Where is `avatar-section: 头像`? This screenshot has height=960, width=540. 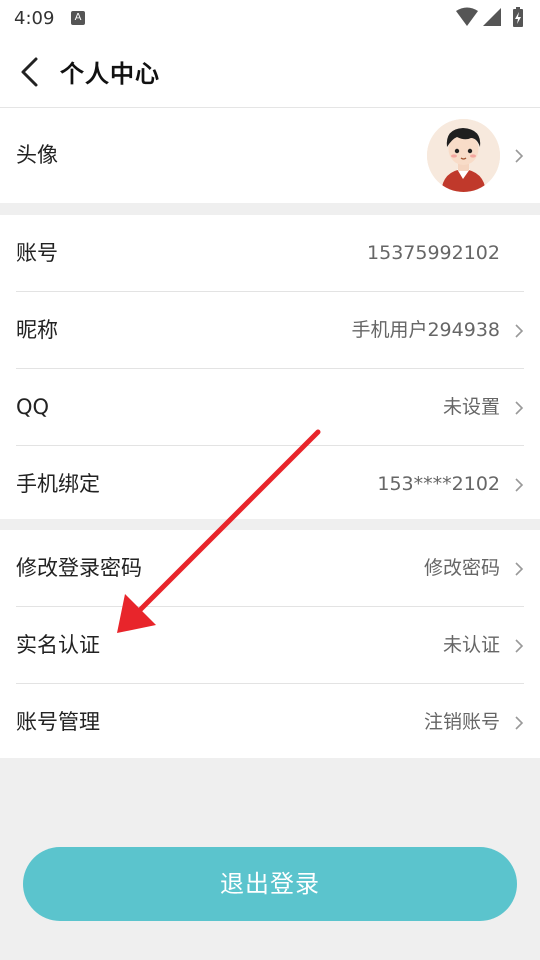 avatar-section: 头像 is located at coordinates (270, 155).